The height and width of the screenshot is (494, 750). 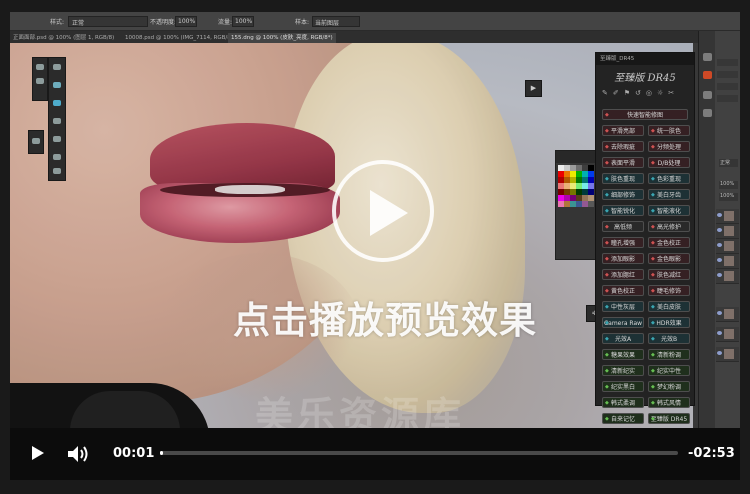 What do you see at coordinates (385, 320) in the screenshot?
I see `play-preview-caption: 点击播放预览效果` at bounding box center [385, 320].